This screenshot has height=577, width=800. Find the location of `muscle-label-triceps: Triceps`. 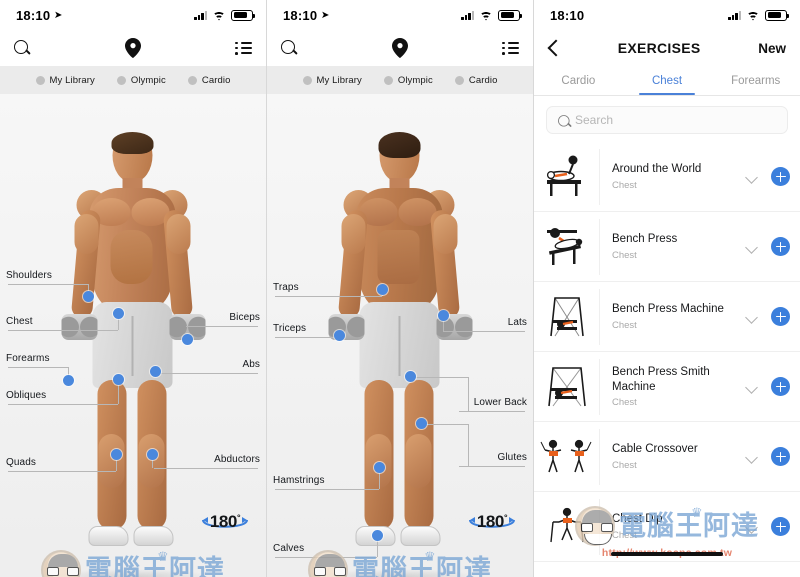

muscle-label-triceps: Triceps is located at coordinates (290, 328).